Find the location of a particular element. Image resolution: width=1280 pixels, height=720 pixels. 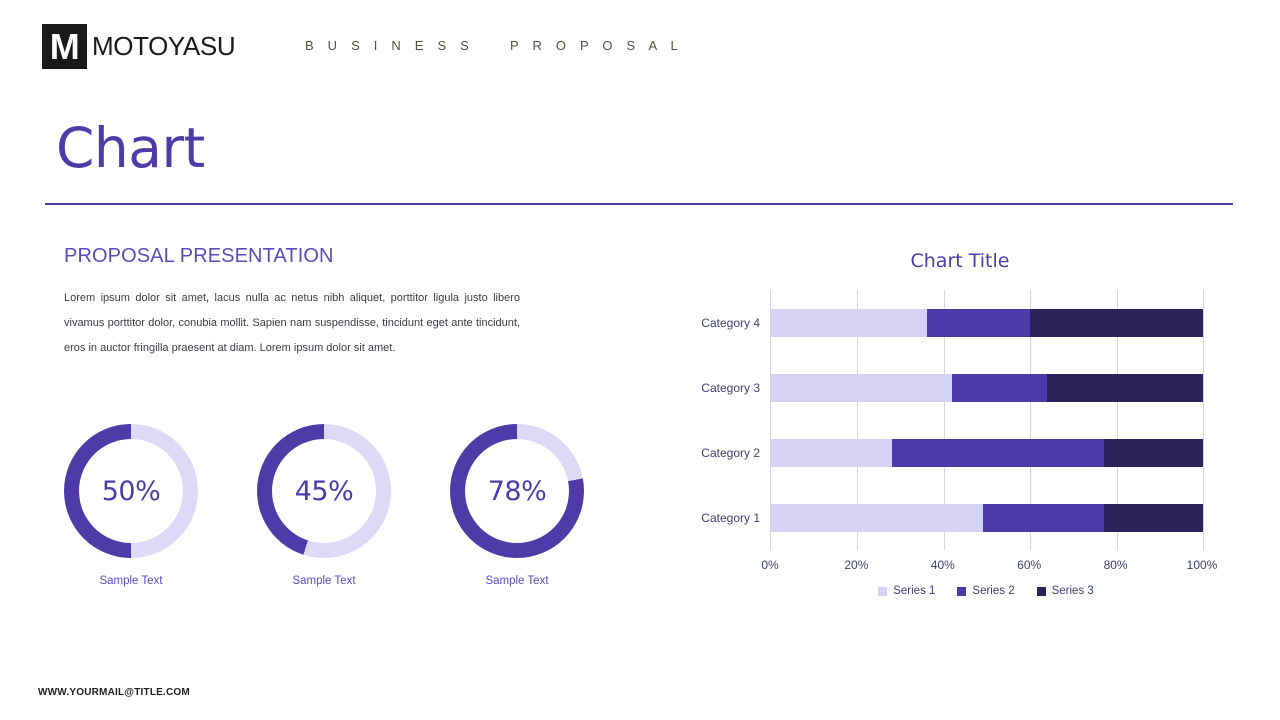

footer-email: WWW.YOURMAIL@TITLE.COM is located at coordinates (114, 692).